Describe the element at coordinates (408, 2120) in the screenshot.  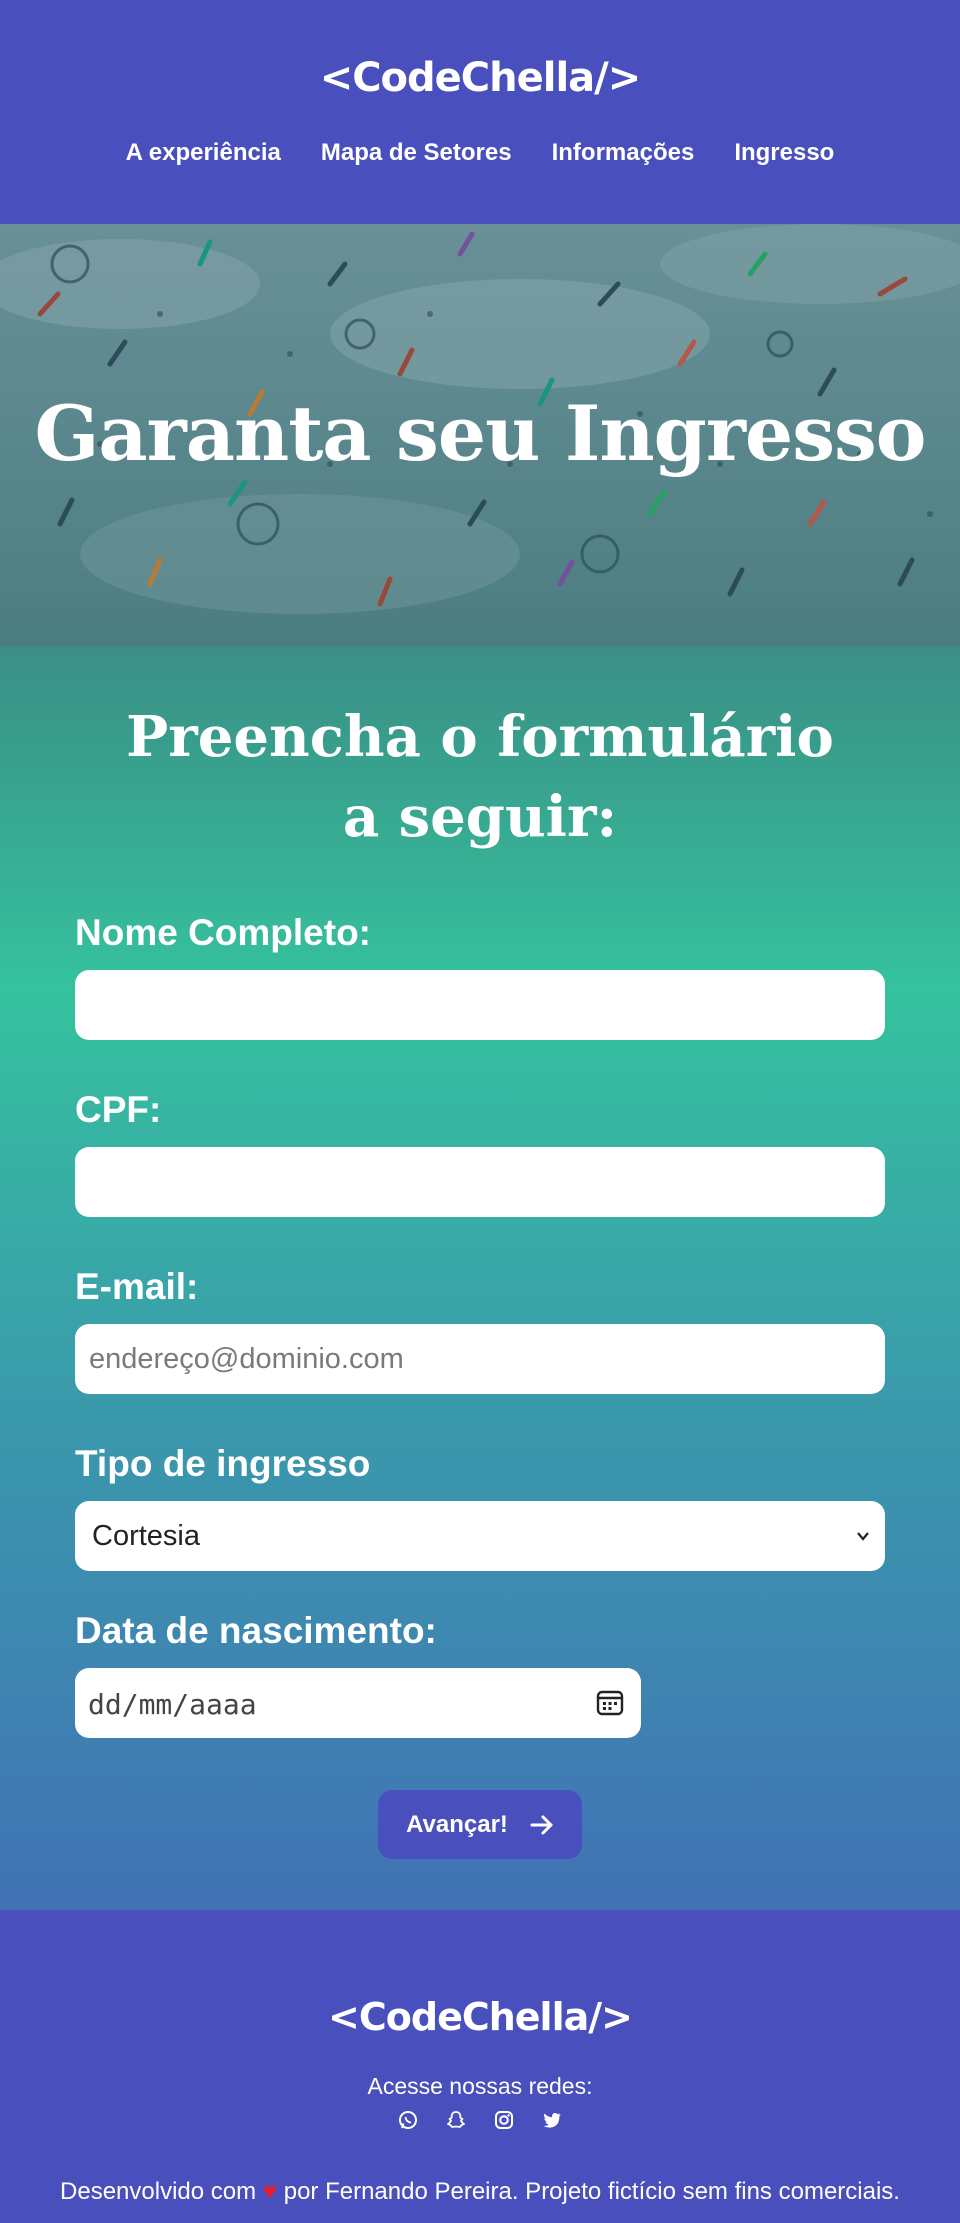
I see `whatsapp-icon` at that location.